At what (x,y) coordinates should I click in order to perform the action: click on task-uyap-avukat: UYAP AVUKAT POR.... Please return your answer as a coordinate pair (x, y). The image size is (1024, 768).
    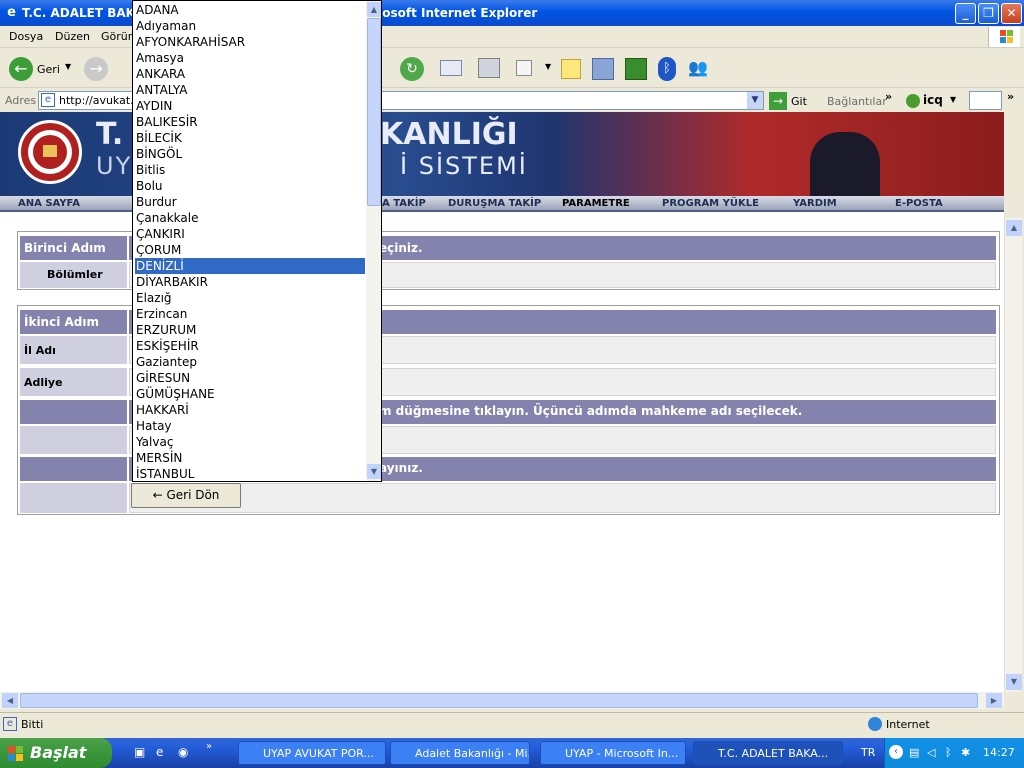
    Looking at the image, I should click on (312, 753).